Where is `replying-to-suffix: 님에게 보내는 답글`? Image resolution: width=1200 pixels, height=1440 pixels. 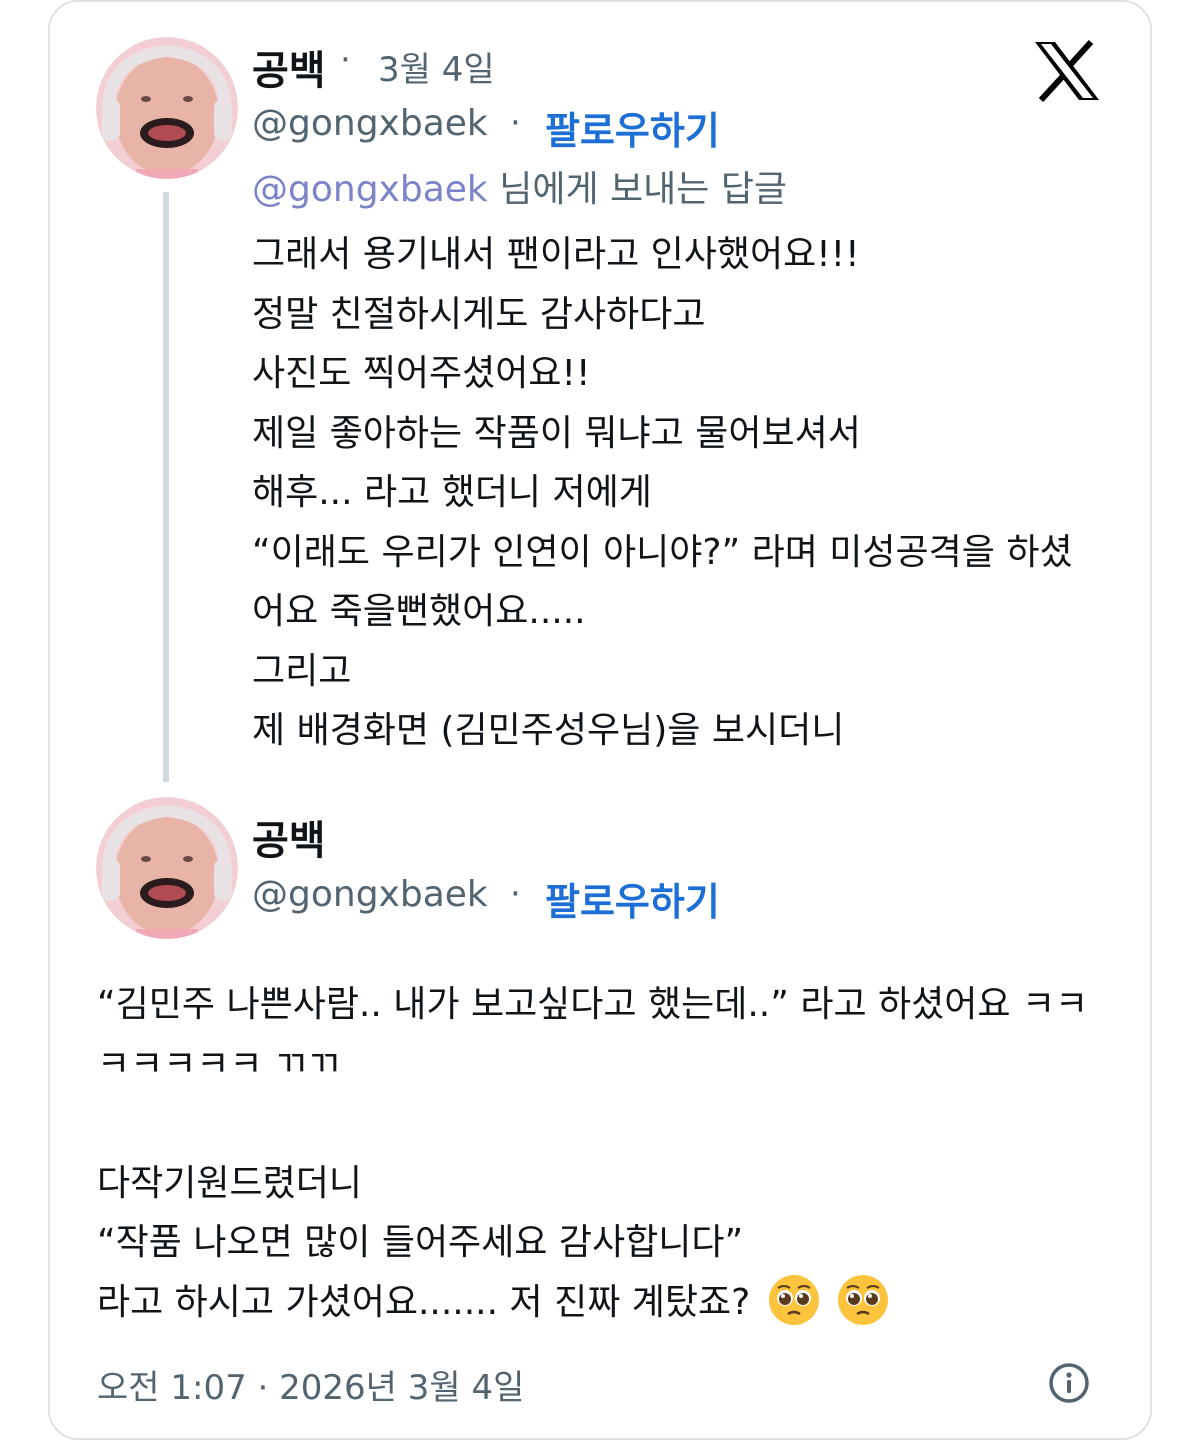
replying-to-suffix: 님에게 보내는 답글 is located at coordinates (637, 189).